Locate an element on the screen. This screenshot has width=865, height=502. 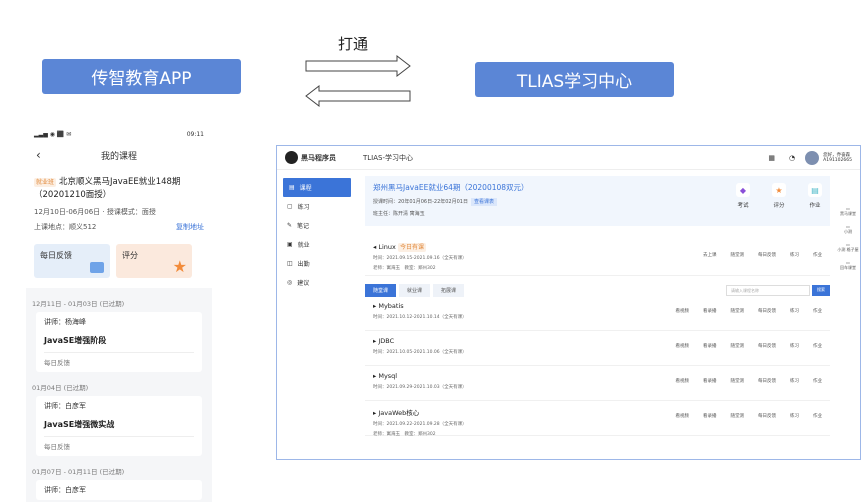
homework-label: 作业 is located at coordinates (815, 206).